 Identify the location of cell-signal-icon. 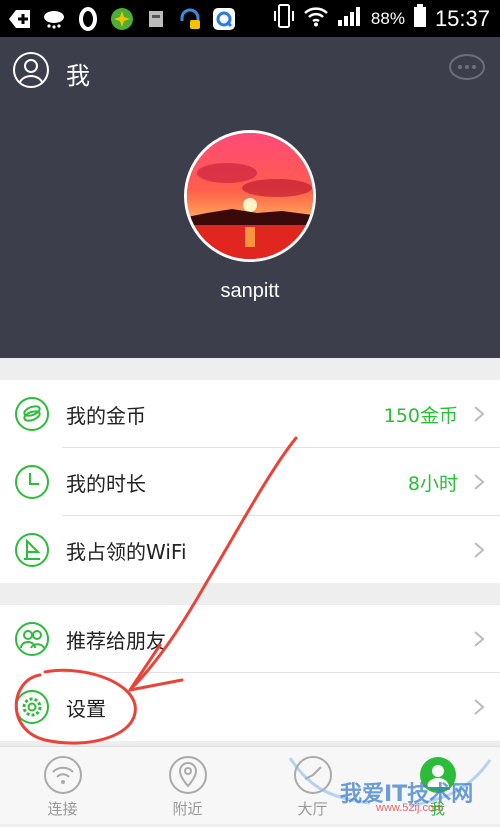
(350, 18).